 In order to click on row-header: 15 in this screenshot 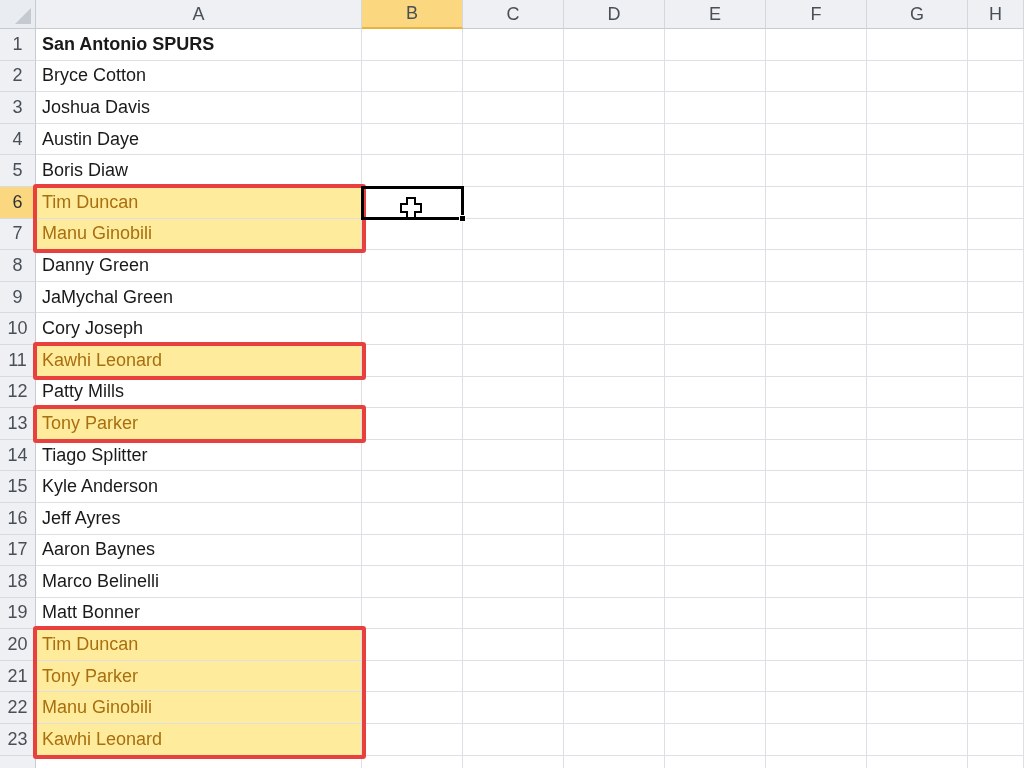, I will do `click(18, 487)`.